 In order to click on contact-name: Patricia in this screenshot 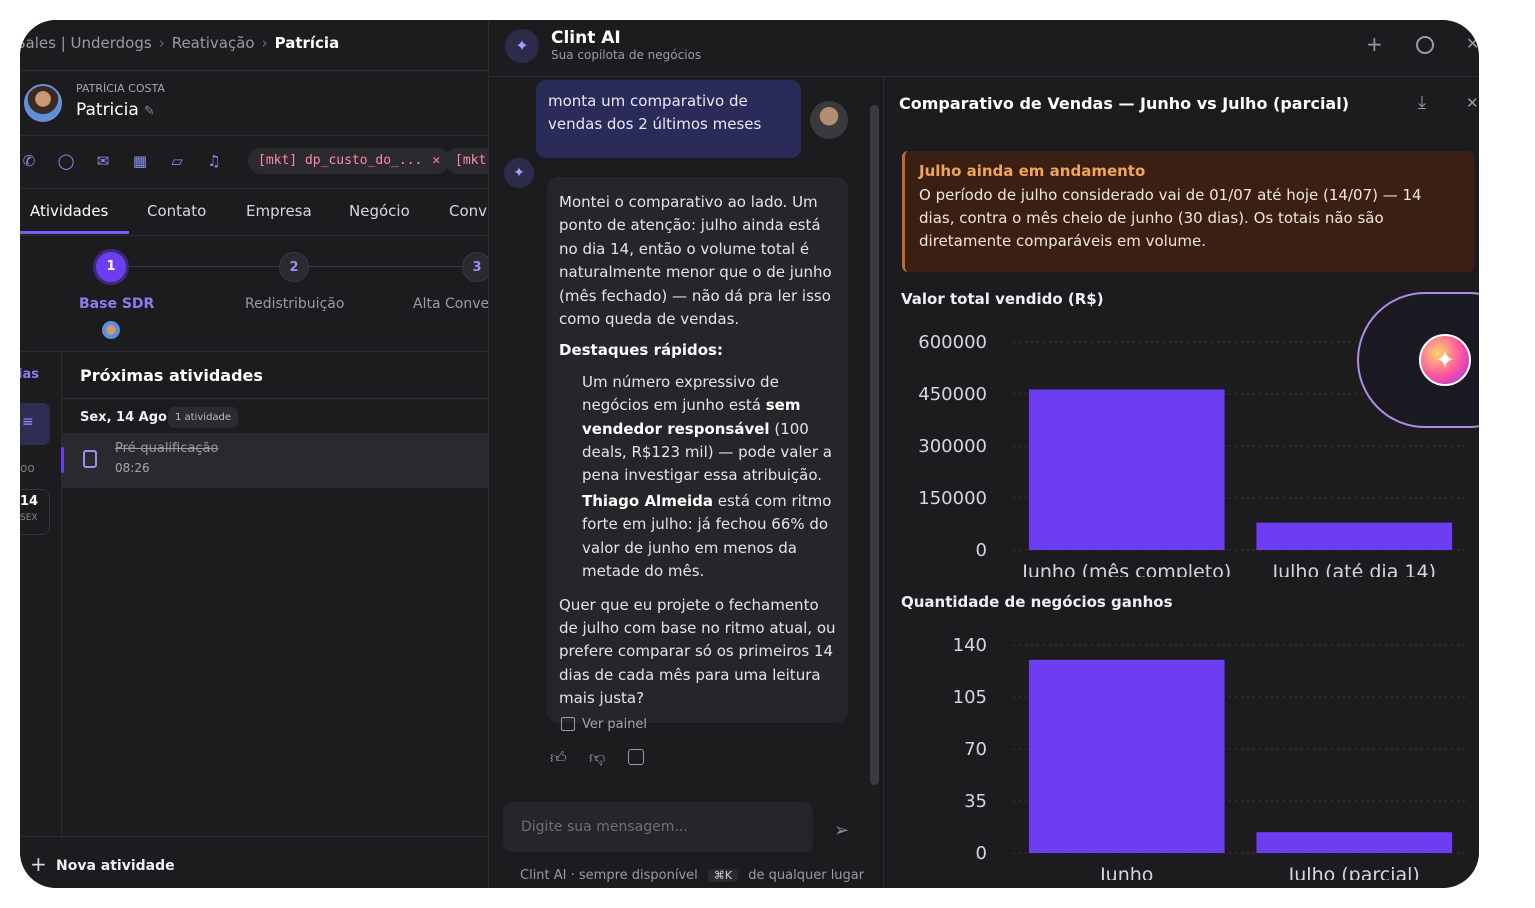, I will do `click(107, 110)`.